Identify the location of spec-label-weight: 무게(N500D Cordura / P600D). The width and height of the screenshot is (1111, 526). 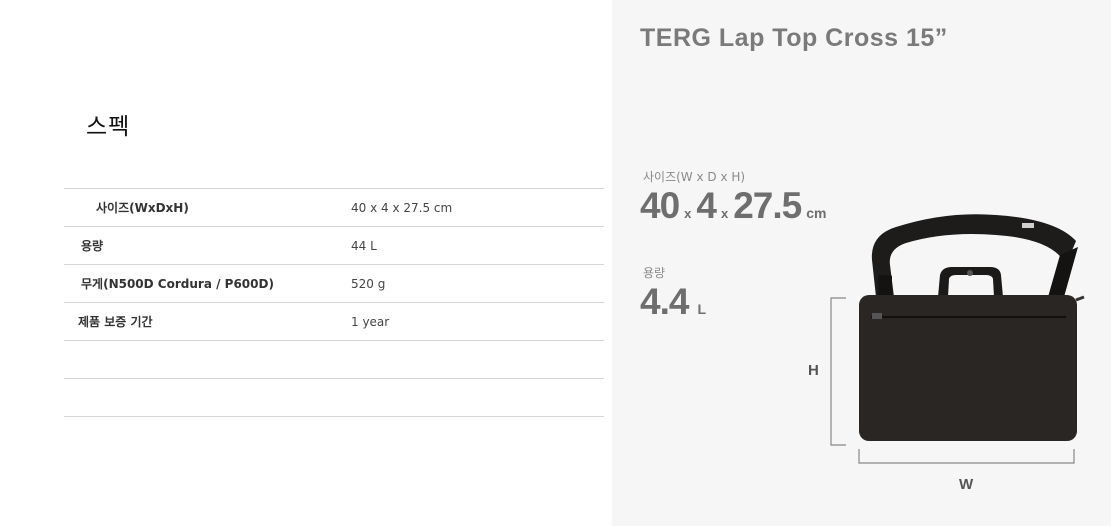
(207, 283).